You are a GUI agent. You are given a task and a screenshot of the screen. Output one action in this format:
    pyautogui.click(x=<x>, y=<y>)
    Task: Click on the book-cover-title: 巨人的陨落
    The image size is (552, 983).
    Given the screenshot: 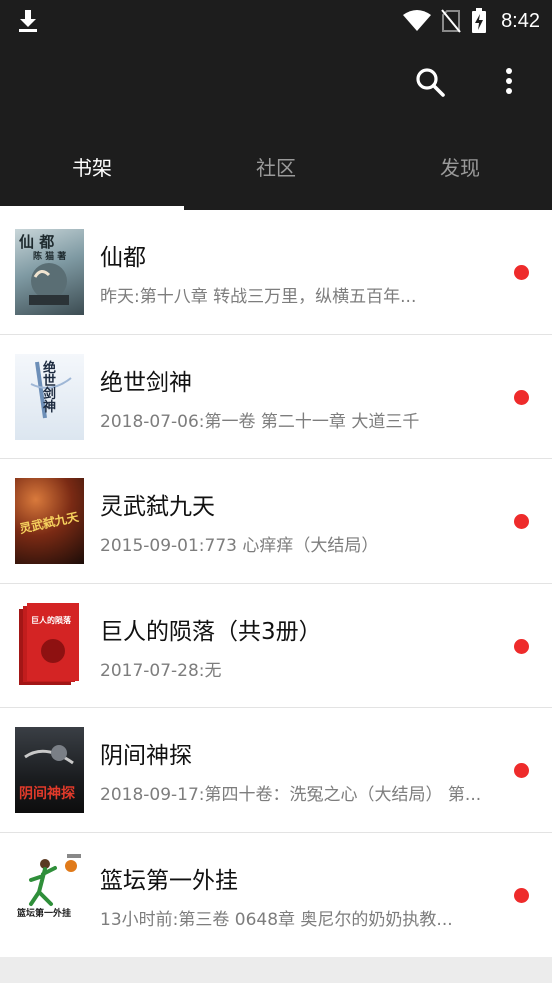 What is the action you would take?
    pyautogui.click(x=51, y=619)
    